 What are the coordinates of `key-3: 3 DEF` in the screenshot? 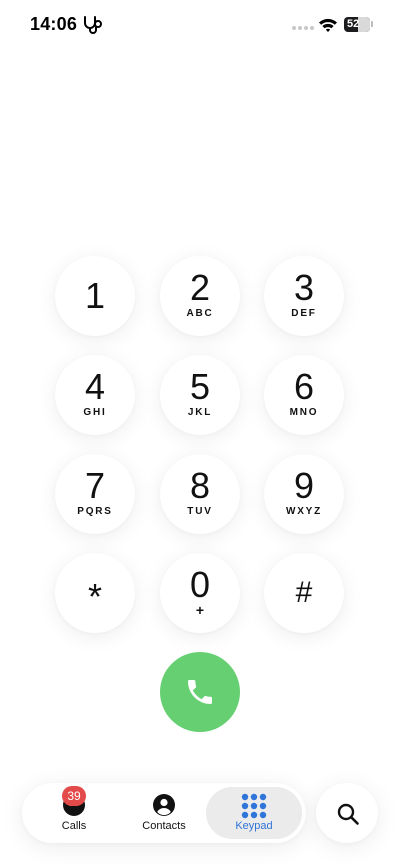 It's located at (304, 296).